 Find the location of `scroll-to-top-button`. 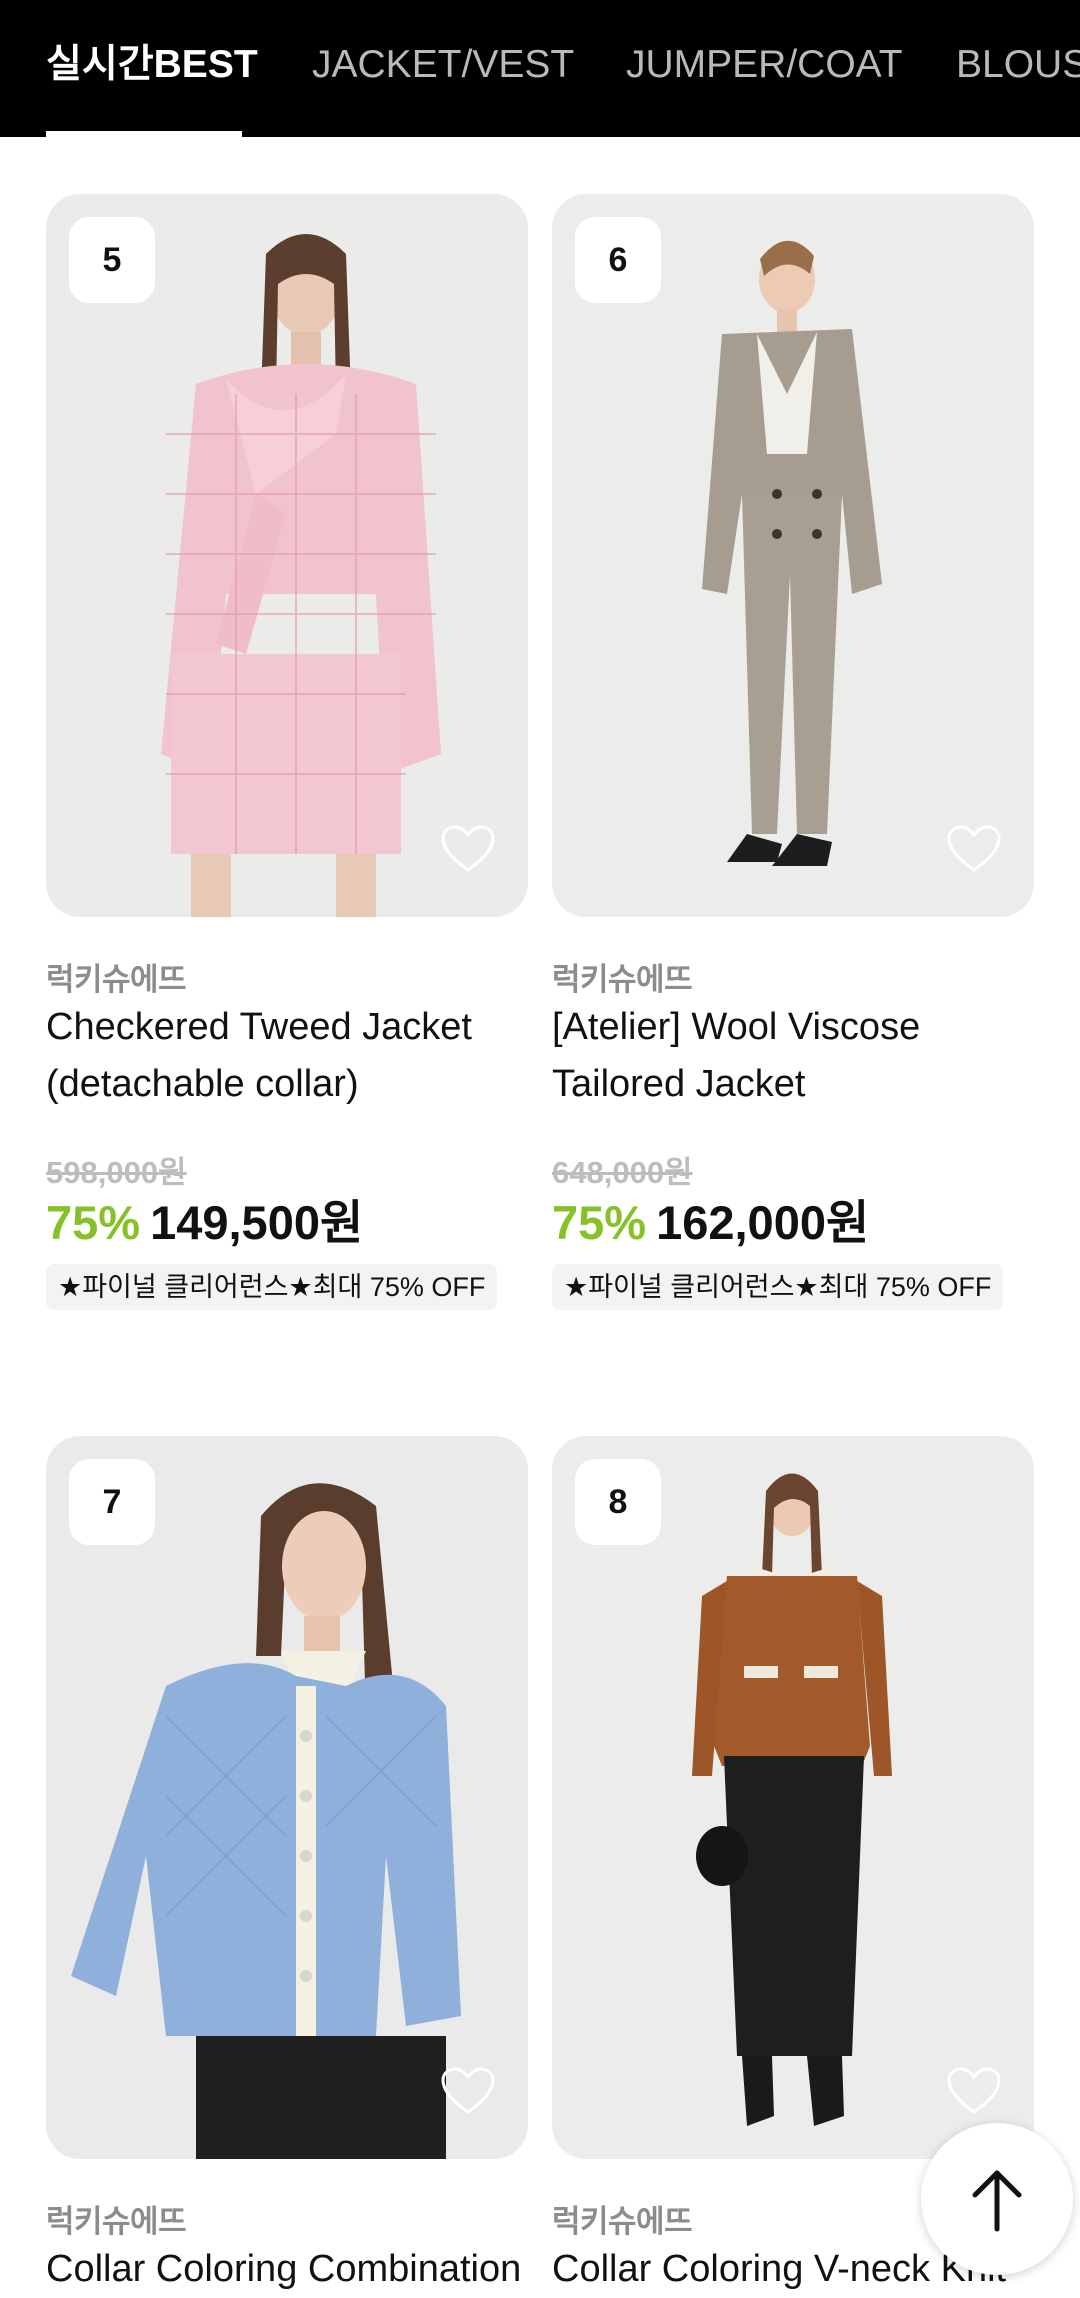

scroll-to-top-button is located at coordinates (997, 2199).